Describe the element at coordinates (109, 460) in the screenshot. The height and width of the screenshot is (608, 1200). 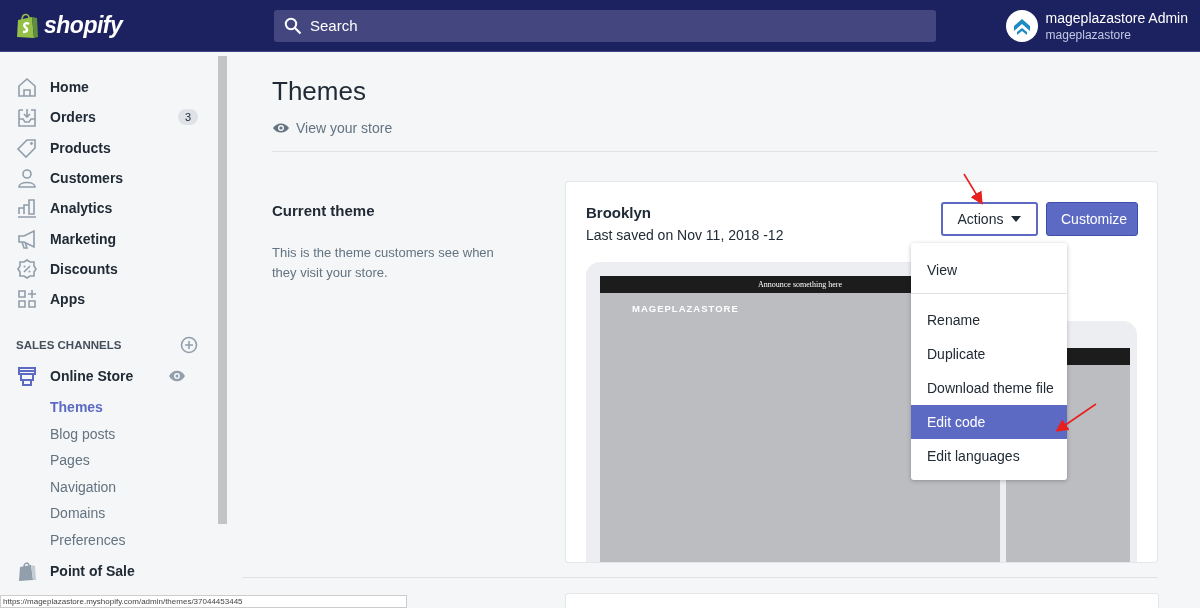
I see `subnav-item: Pages` at that location.